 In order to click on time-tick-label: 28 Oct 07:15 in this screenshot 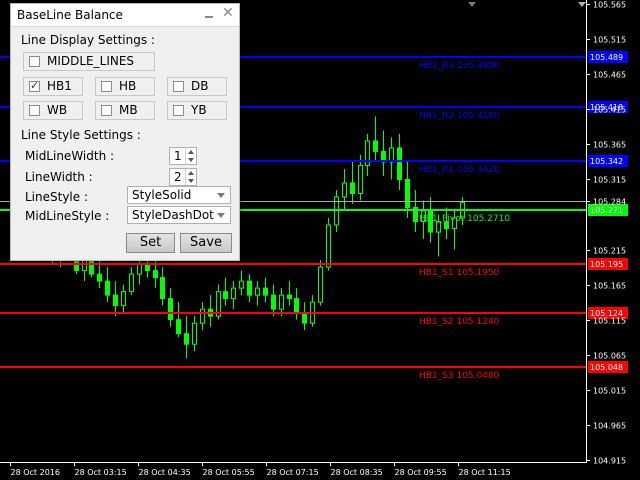, I will do `click(293, 472)`.